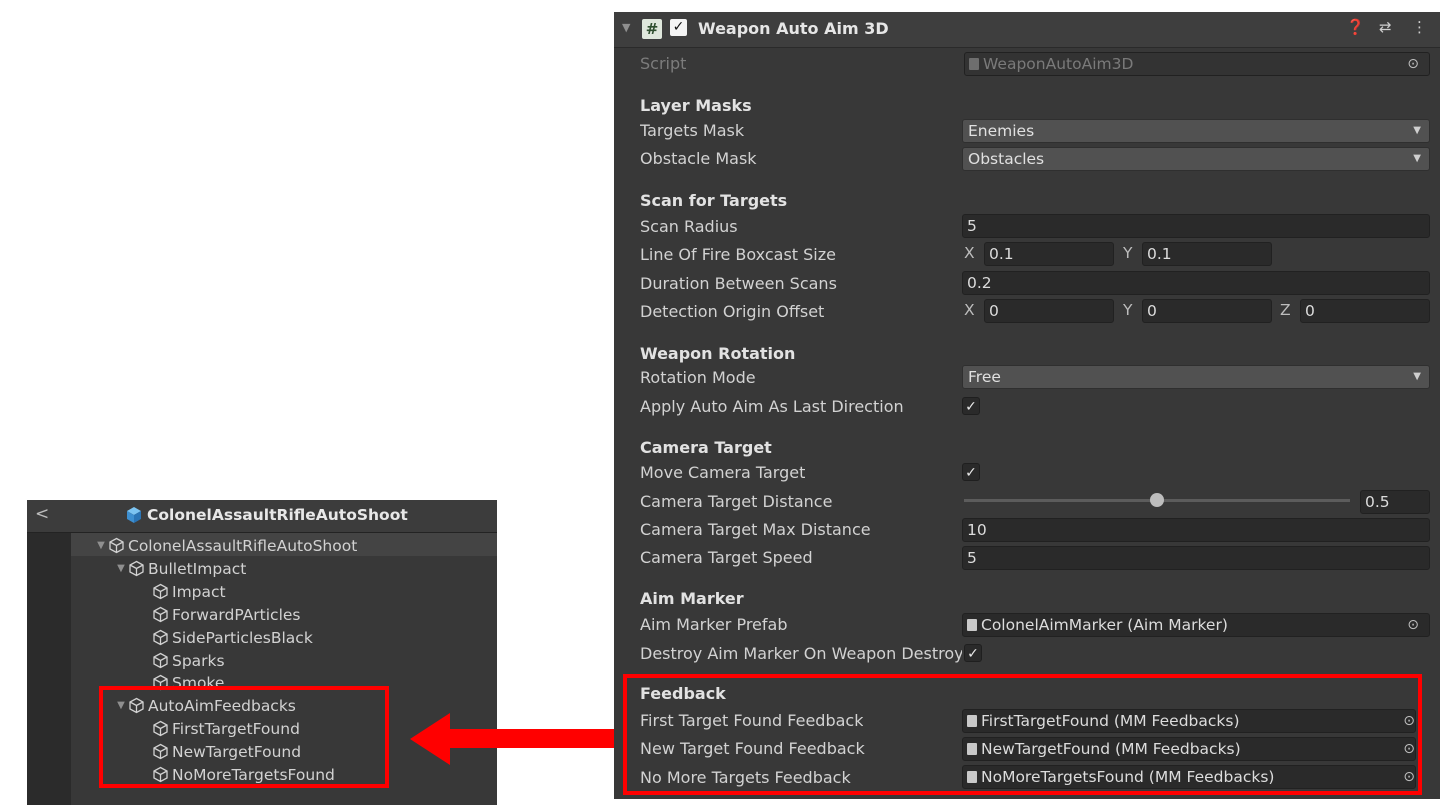 The width and height of the screenshot is (1445, 805). What do you see at coordinates (1128, 310) in the screenshot?
I see `offset-y-label: Y` at bounding box center [1128, 310].